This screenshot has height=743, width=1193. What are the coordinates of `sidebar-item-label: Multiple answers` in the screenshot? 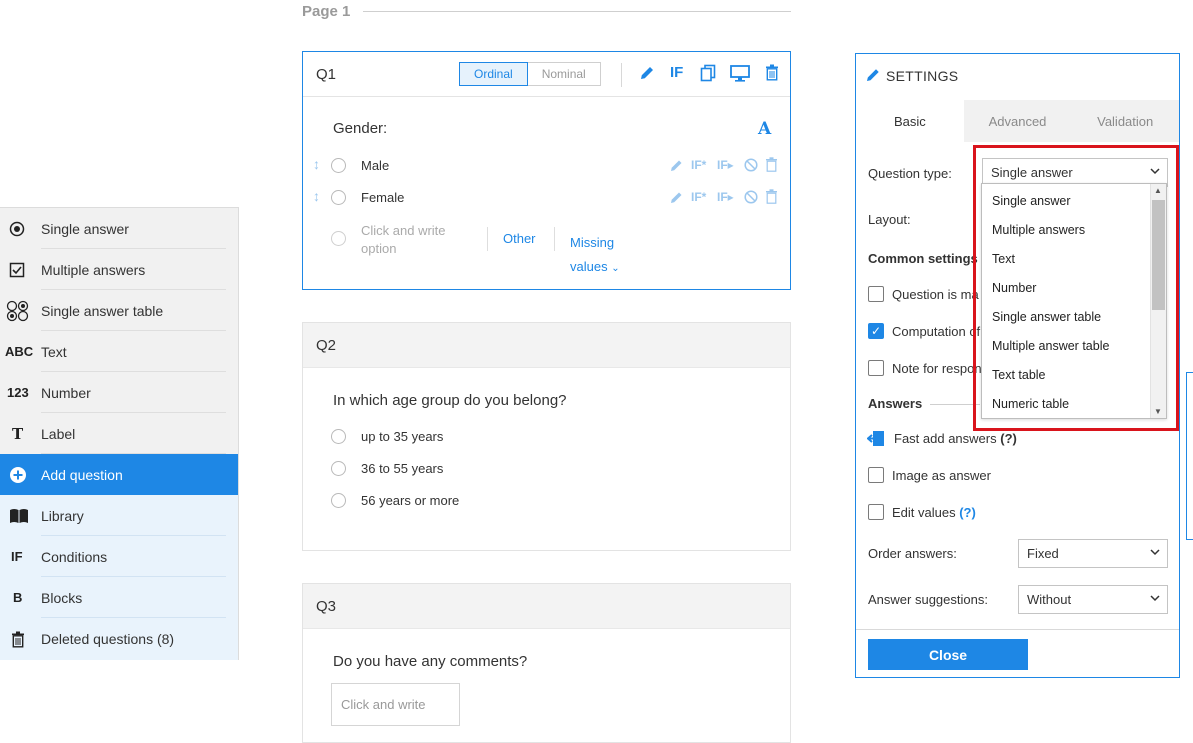 It's located at (93, 269).